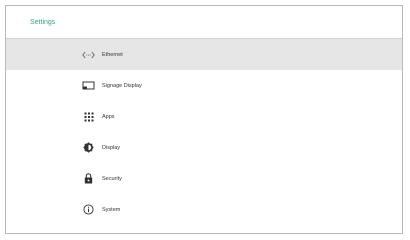 This screenshot has height=240, width=410. I want to click on brightness-icon, so click(88, 147).